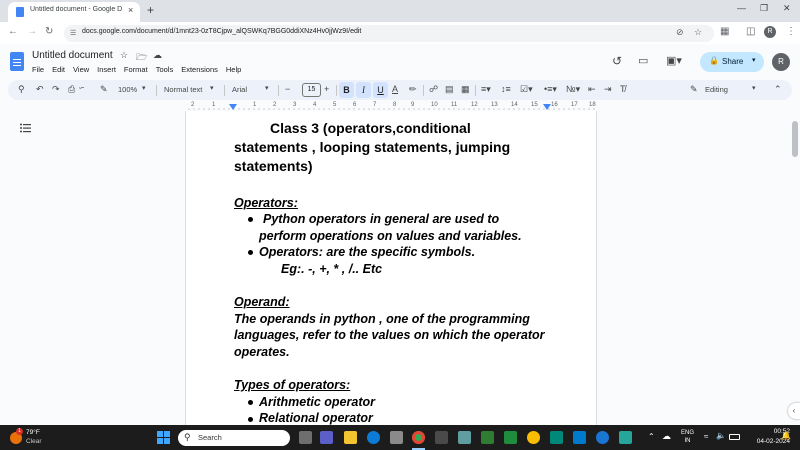  Describe the element at coordinates (144, 88) in the screenshot. I see `zoom-dropdown-icon: ▾` at that location.